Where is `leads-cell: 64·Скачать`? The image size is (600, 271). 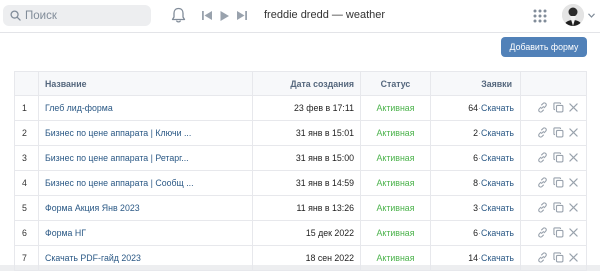 leads-cell: 64·Скачать is located at coordinates (475, 108).